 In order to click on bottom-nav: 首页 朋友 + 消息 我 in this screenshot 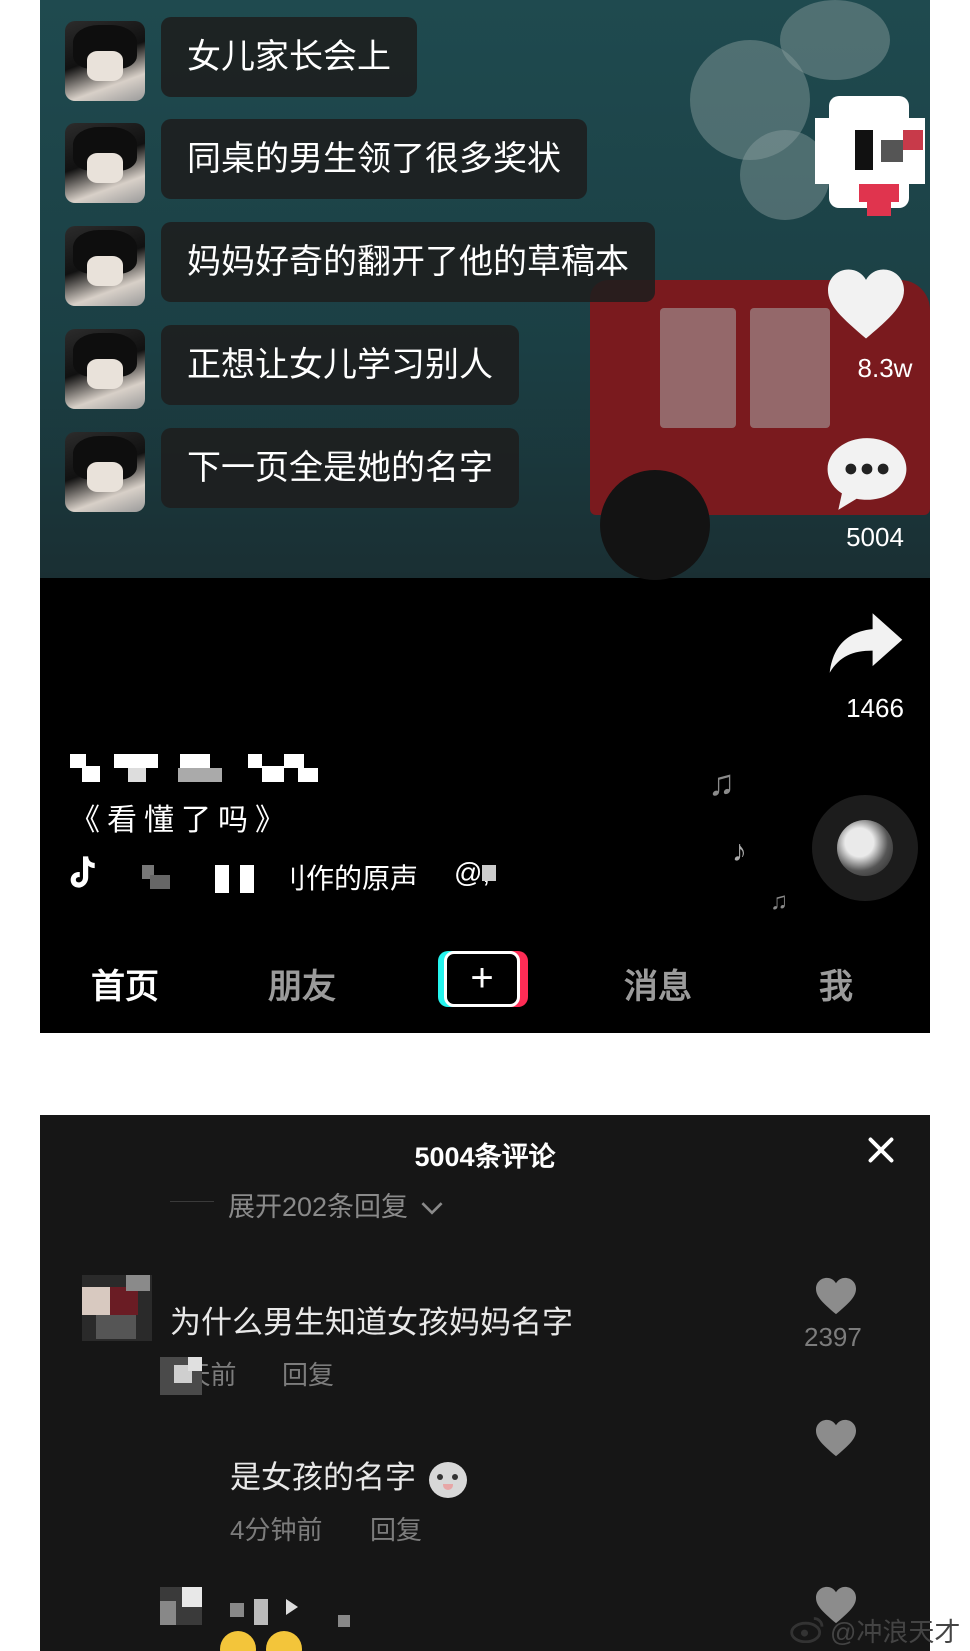, I will do `click(485, 984)`.